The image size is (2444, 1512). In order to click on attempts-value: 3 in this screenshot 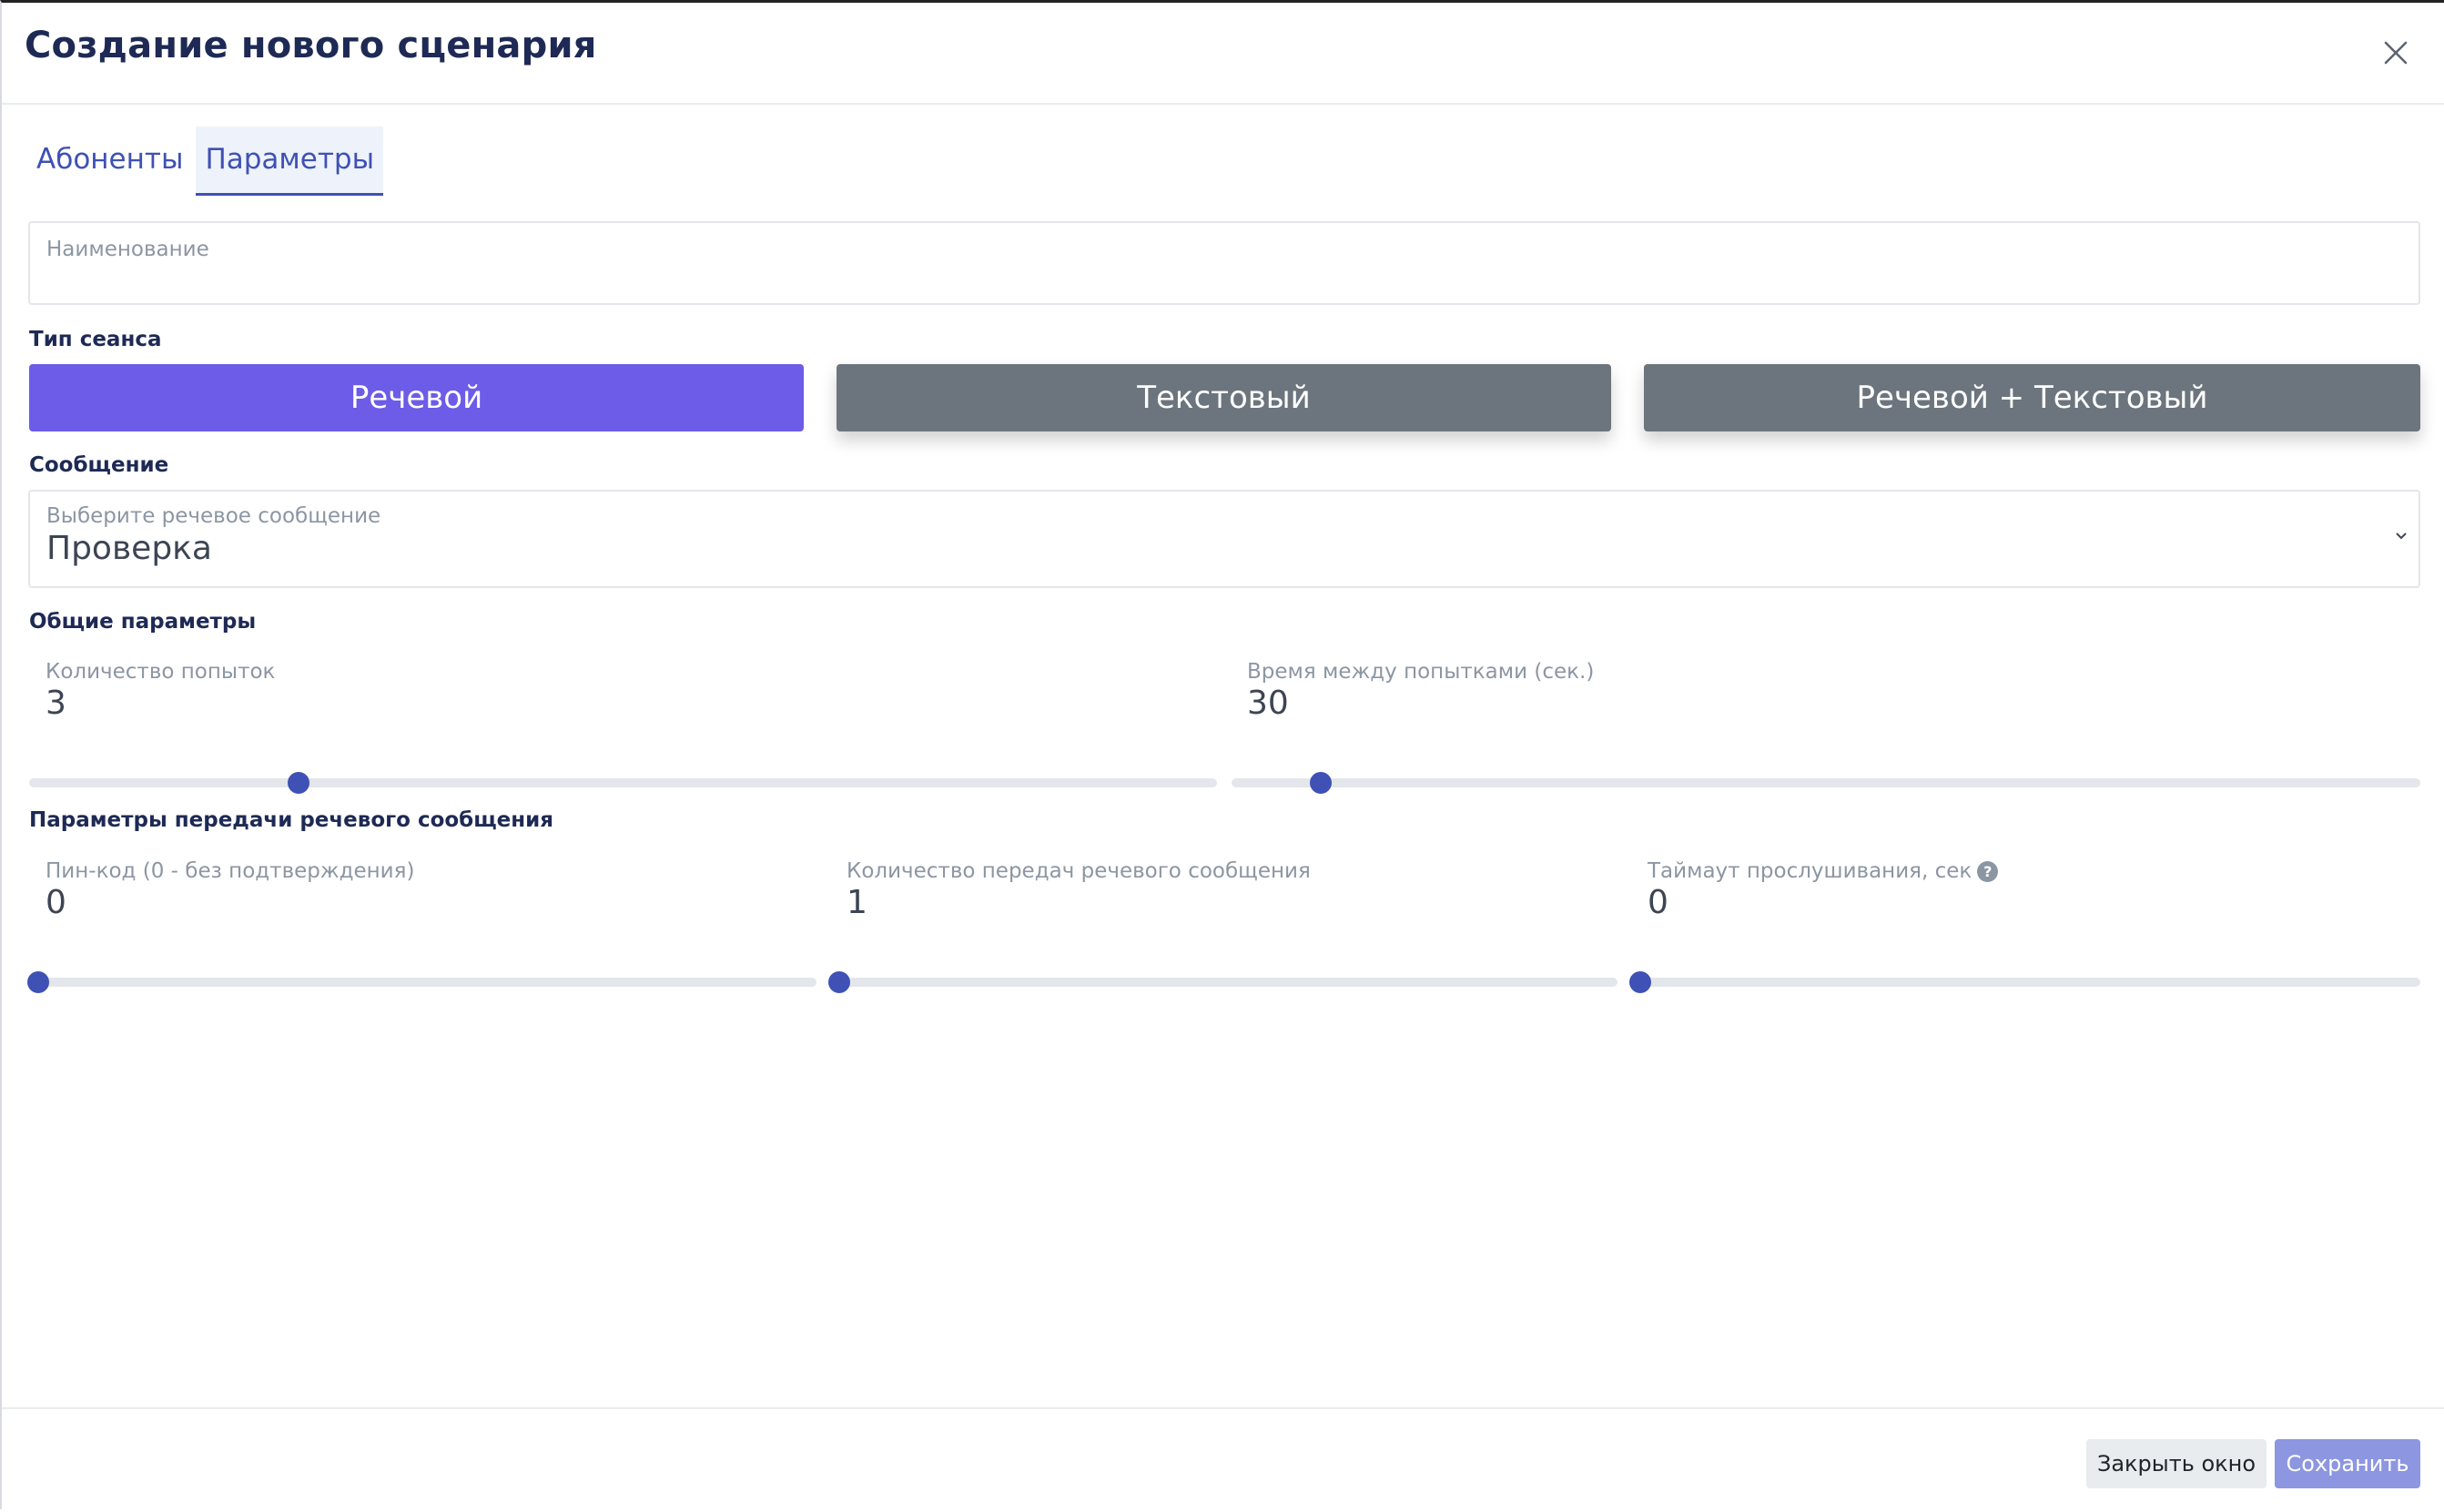, I will do `click(56, 703)`.